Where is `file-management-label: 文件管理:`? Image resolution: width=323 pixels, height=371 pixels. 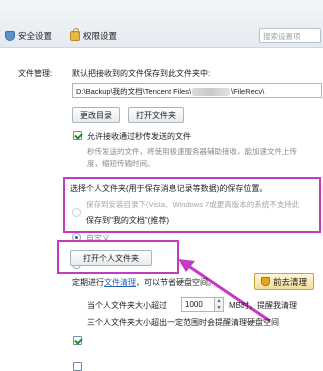
file-management-label: 文件管理: is located at coordinates (35, 73).